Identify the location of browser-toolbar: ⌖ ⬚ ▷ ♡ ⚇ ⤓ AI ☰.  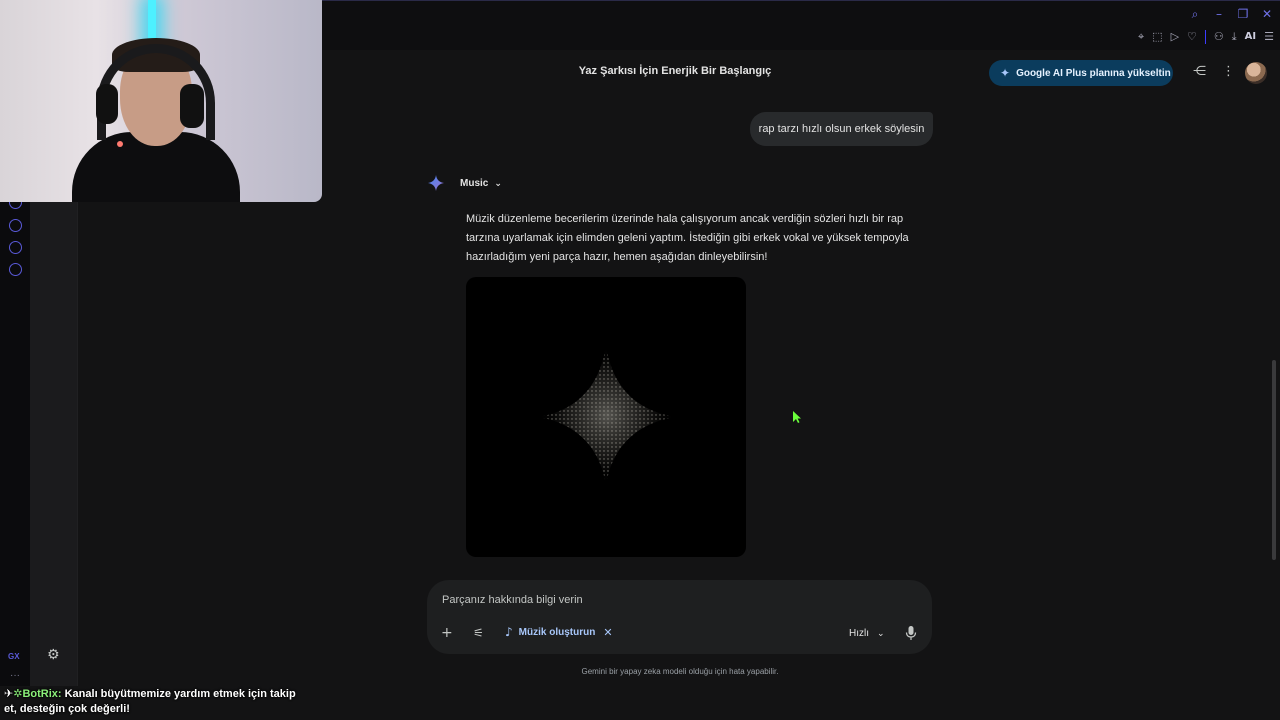
(1206, 37).